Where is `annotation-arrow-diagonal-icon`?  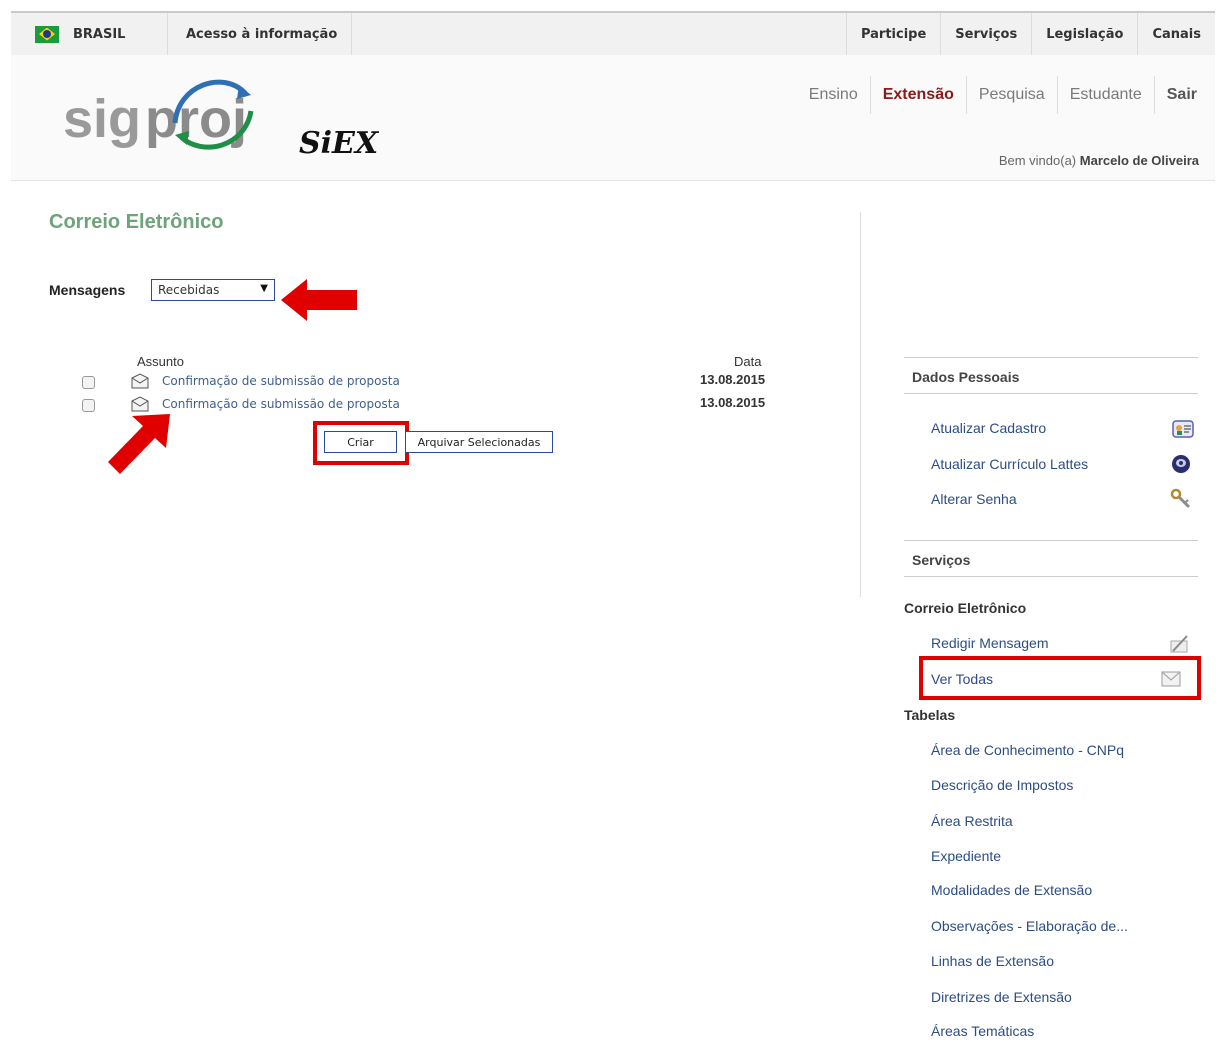
annotation-arrow-diagonal-icon is located at coordinates (139, 444).